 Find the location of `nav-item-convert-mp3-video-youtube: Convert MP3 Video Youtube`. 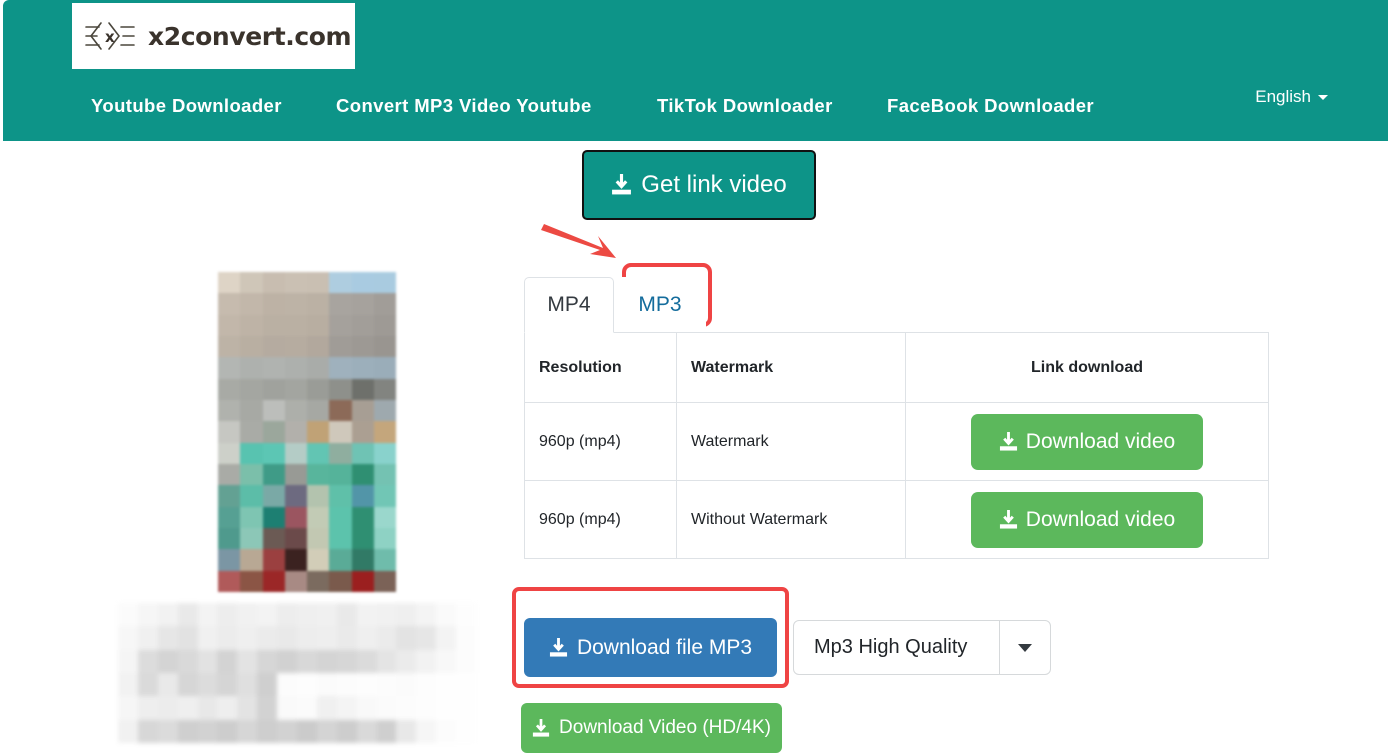

nav-item-convert-mp3-video-youtube: Convert MP3 Video Youtube is located at coordinates (464, 106).